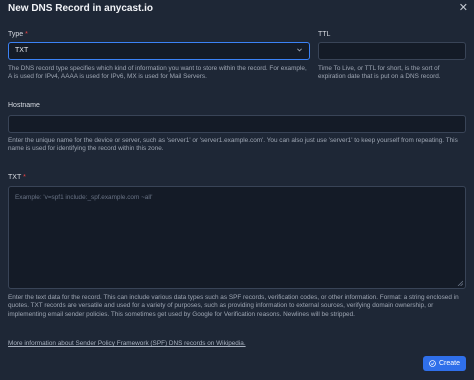  Describe the element at coordinates (159, 51) in the screenshot. I see `type-select: TXT` at that location.